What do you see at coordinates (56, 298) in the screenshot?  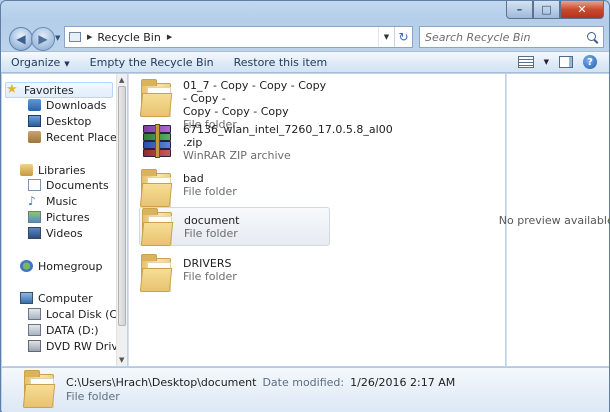 I see `nav-computer: Computer` at bounding box center [56, 298].